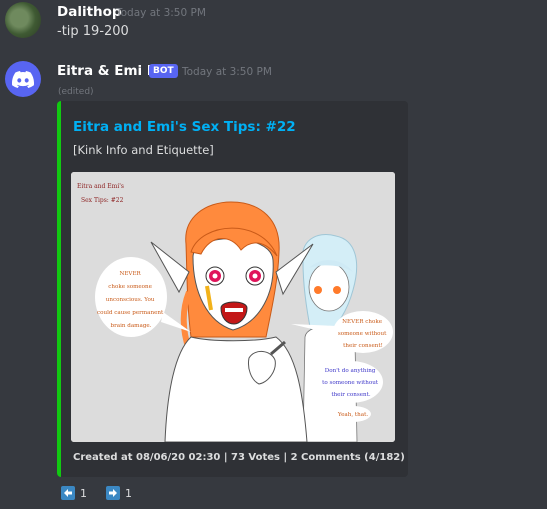 This screenshot has width=547, height=509. What do you see at coordinates (352, 415) in the screenshot?
I see `svg-text: Yeah, that.` at bounding box center [352, 415].